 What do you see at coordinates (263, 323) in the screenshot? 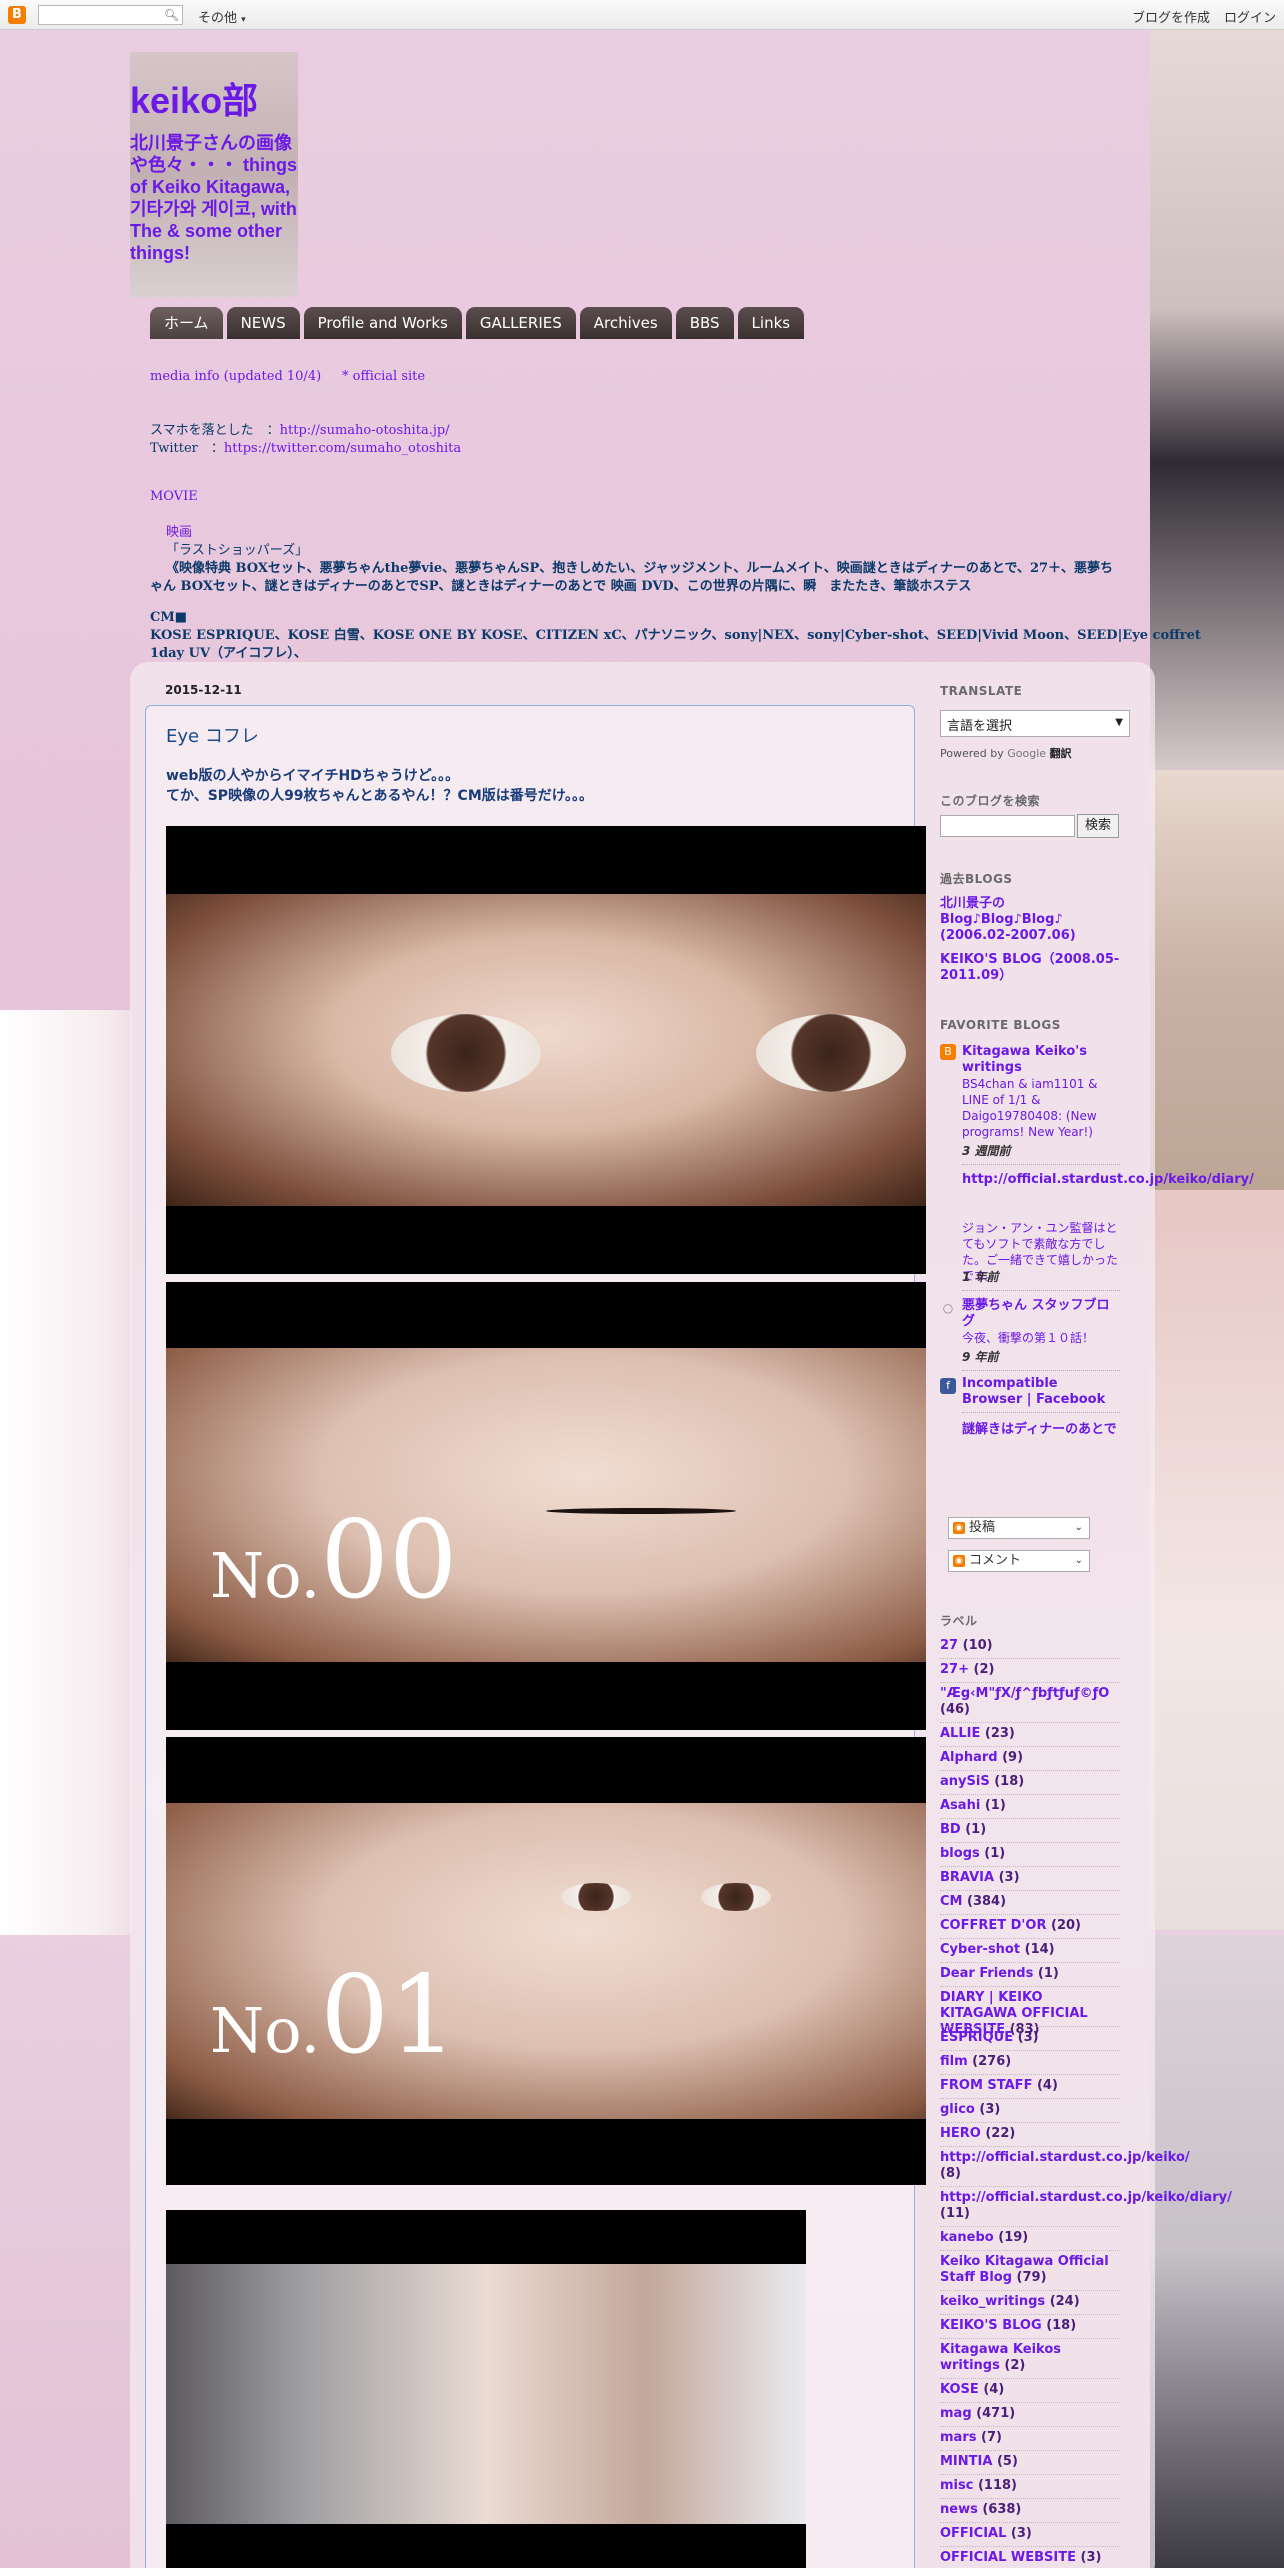
I see `tab-news: NEWS` at bounding box center [263, 323].